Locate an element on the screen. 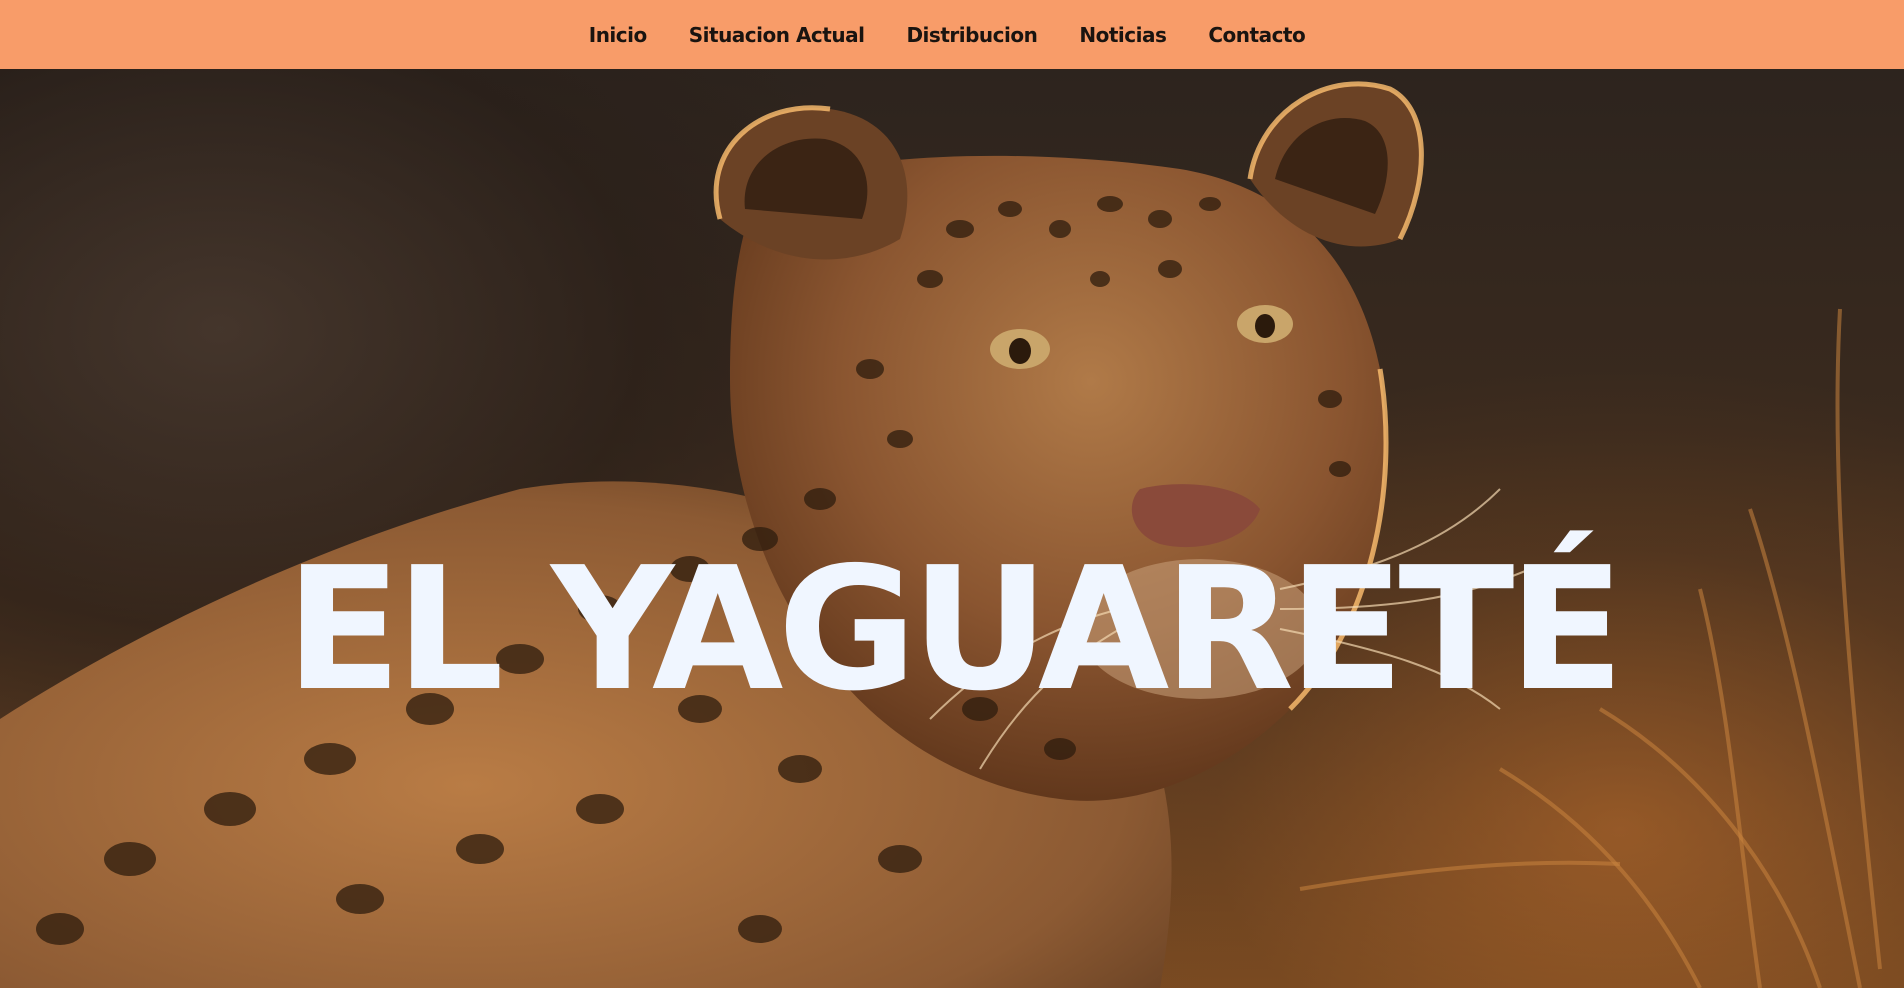  nav-item: Contacto is located at coordinates (1256, 35).